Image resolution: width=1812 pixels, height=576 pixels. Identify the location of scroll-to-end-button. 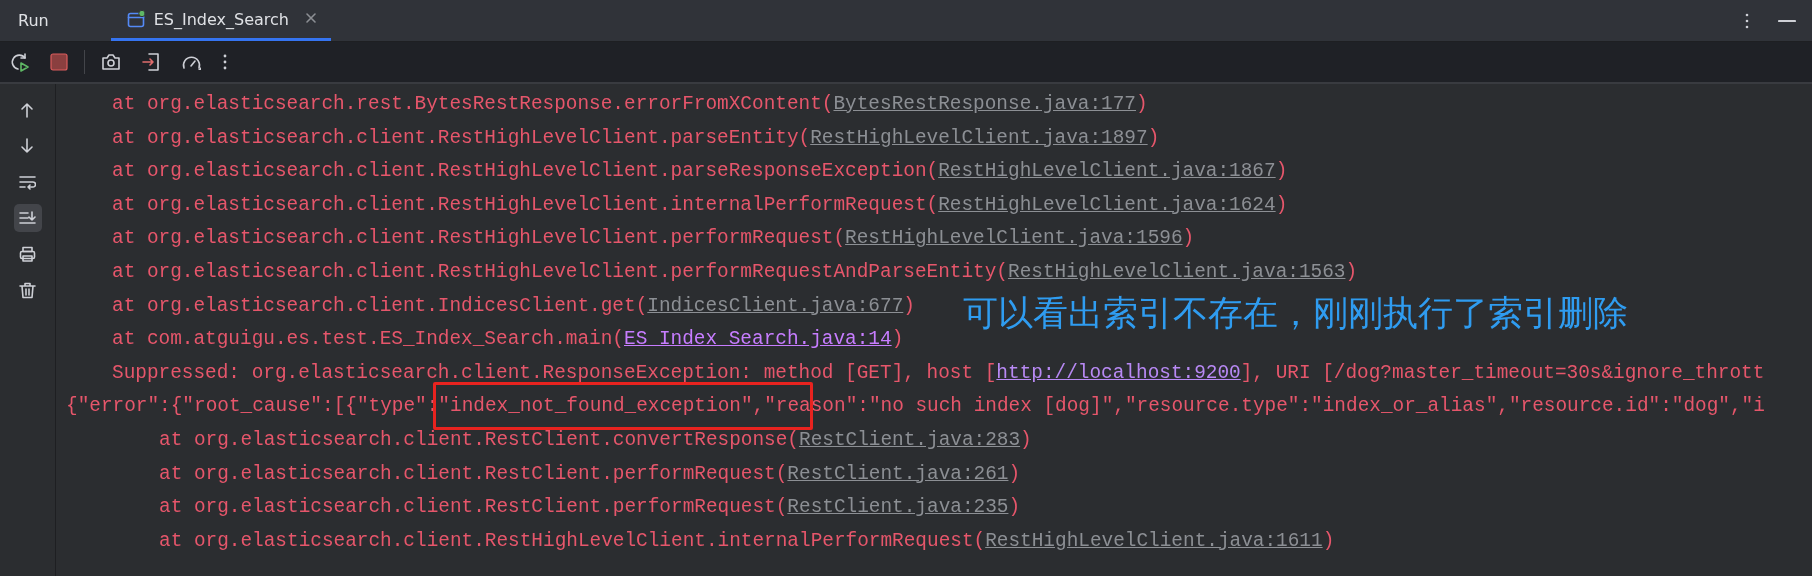
(27, 218).